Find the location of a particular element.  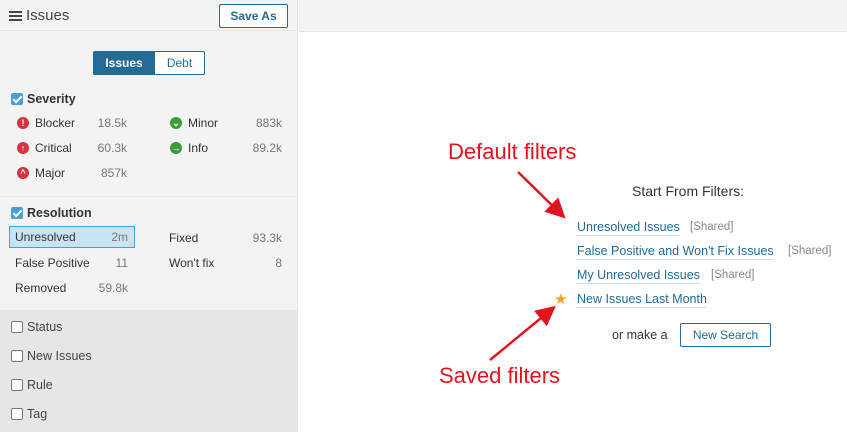

new-search-button: New Search is located at coordinates (725, 335).